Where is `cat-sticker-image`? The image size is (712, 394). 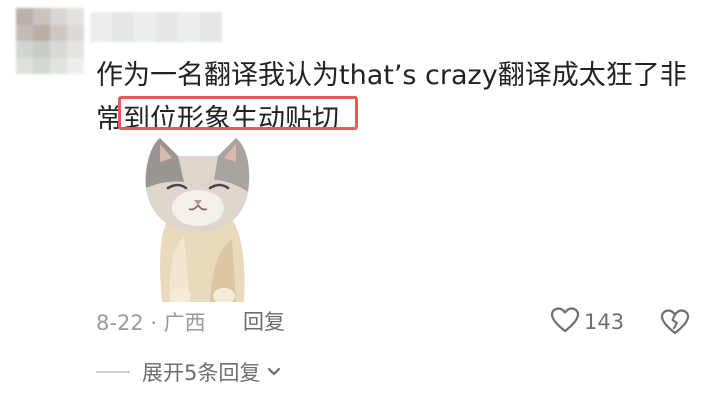
cat-sticker-image is located at coordinates (199, 219).